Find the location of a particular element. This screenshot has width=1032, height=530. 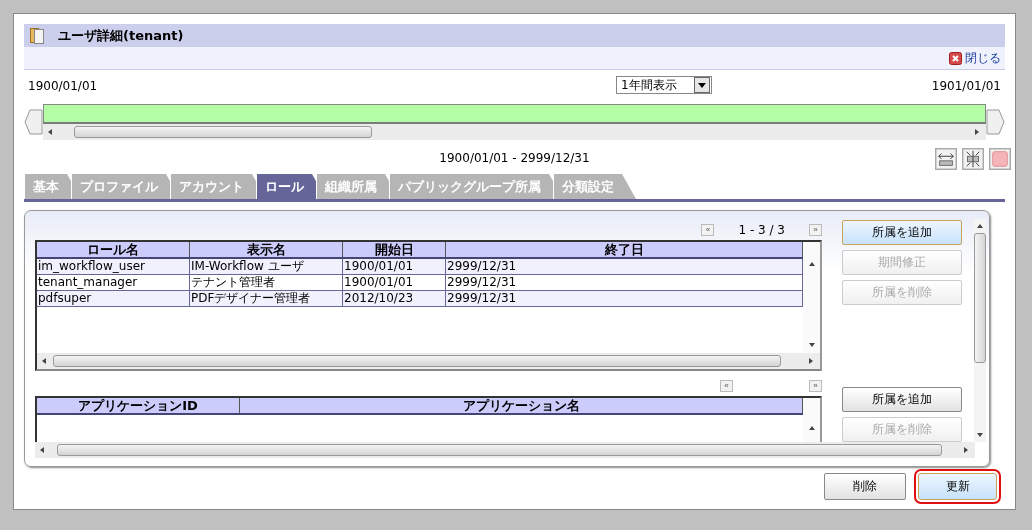

column-header: 表示名 is located at coordinates (266, 249).